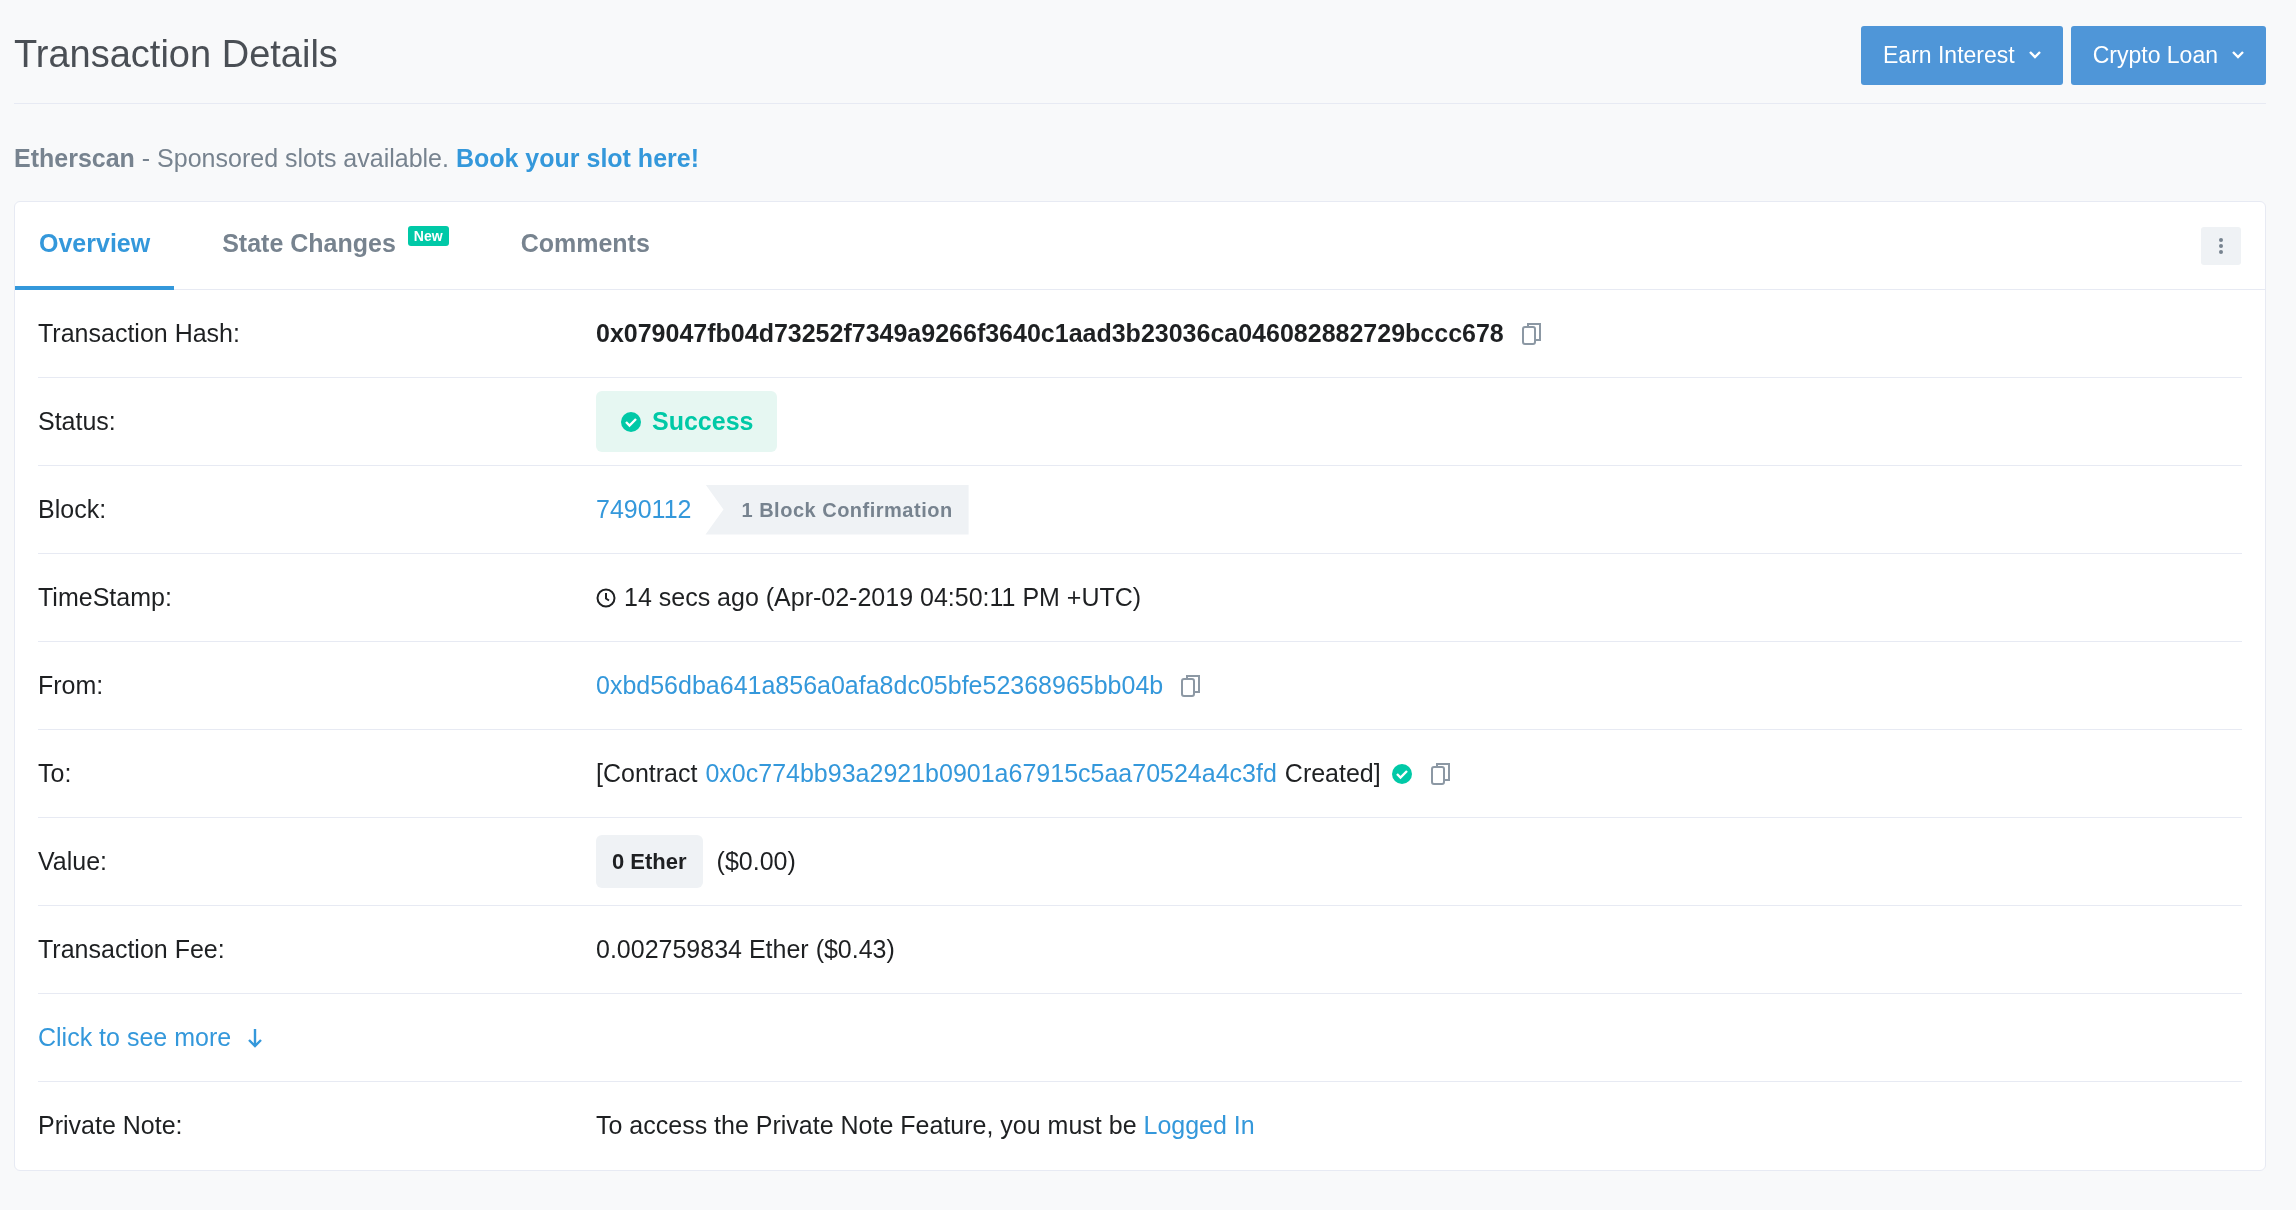 This screenshot has height=1210, width=2296. I want to click on row-label: Private Note:, so click(111, 1126).